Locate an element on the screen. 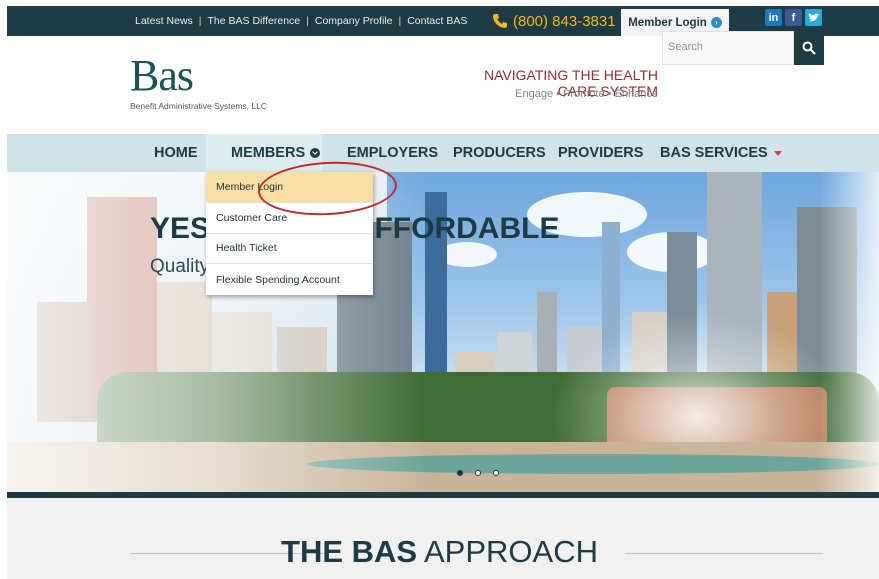 This screenshot has width=879, height=579. facebook-icon: f is located at coordinates (793, 17).